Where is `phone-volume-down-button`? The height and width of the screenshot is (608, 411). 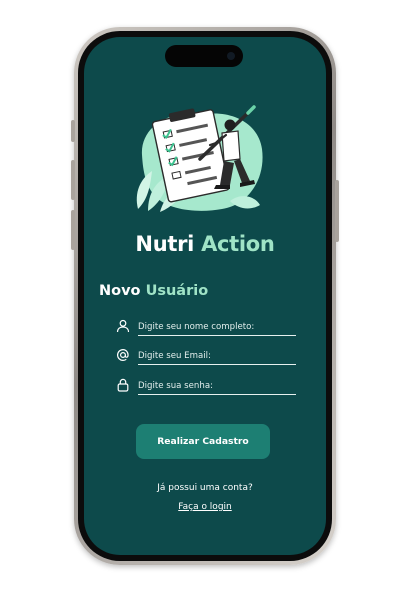 phone-volume-down-button is located at coordinates (73, 230).